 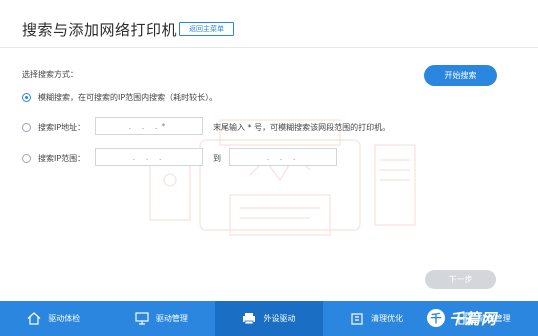 I want to click on header: 搜索与添加网络打印机 返回主菜单, so click(x=269, y=24).